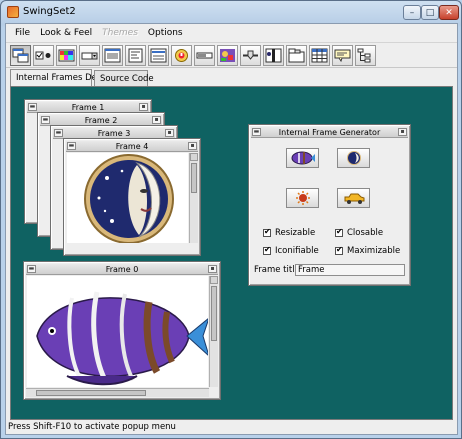  I want to click on tabbed-pane-icon, so click(296, 55).